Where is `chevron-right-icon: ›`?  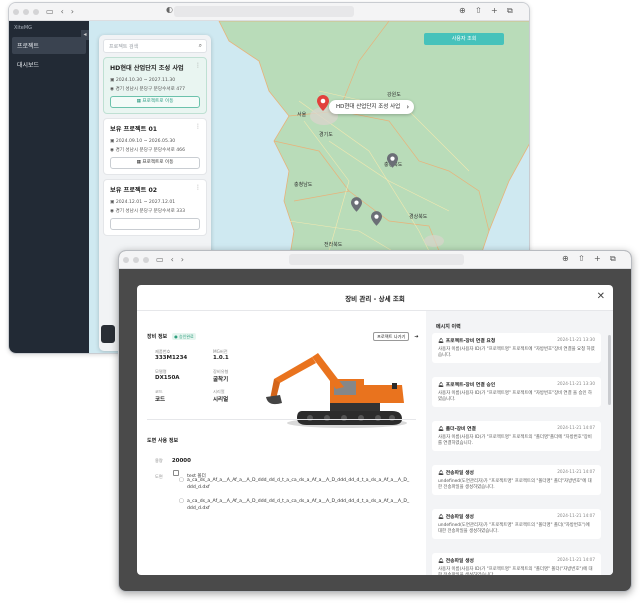
chevron-right-icon: › is located at coordinates (408, 107).